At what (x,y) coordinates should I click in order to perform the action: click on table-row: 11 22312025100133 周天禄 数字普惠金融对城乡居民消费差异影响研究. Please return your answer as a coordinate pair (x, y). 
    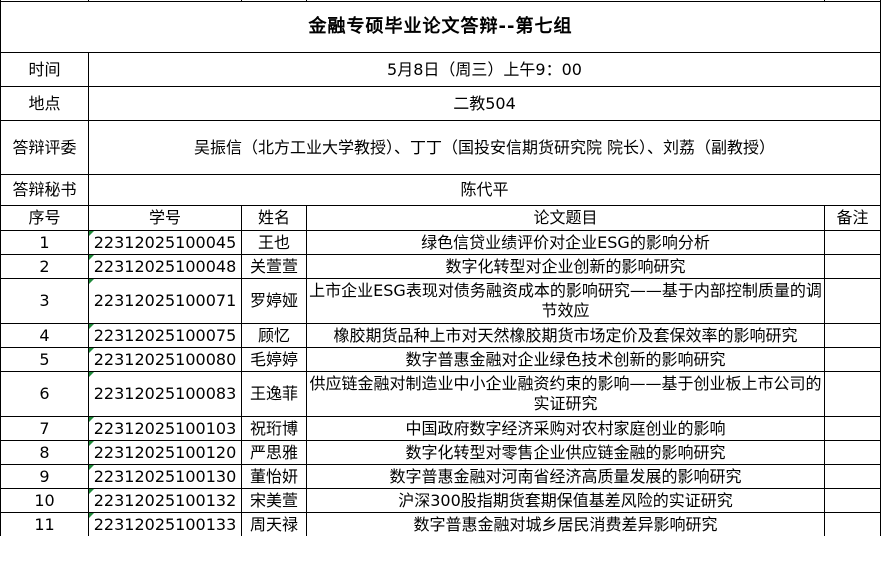
    Looking at the image, I should click on (440, 524).